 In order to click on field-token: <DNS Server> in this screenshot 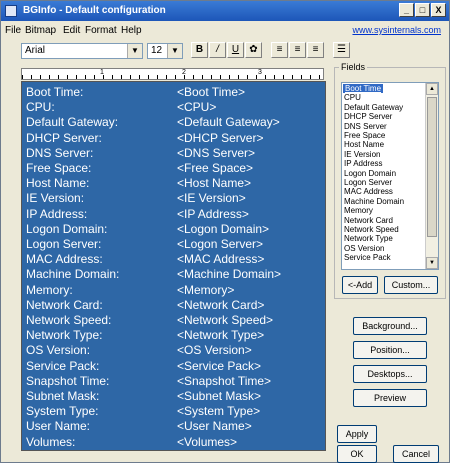, I will do `click(216, 152)`.